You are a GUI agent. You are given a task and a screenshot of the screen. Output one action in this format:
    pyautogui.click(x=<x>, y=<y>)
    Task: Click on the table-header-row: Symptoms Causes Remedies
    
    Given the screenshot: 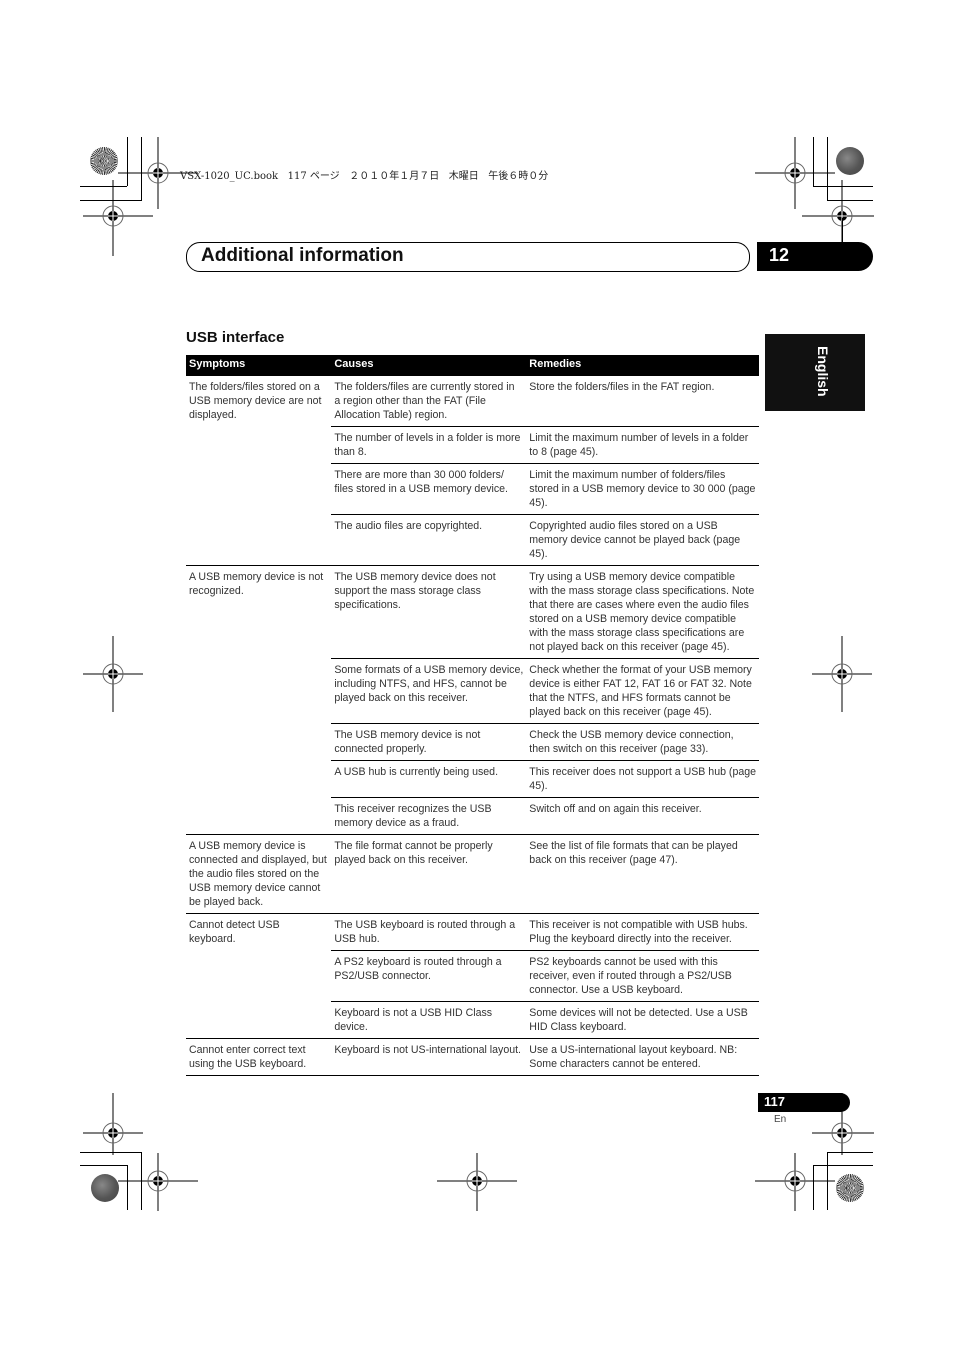 What is the action you would take?
    pyautogui.click(x=472, y=365)
    